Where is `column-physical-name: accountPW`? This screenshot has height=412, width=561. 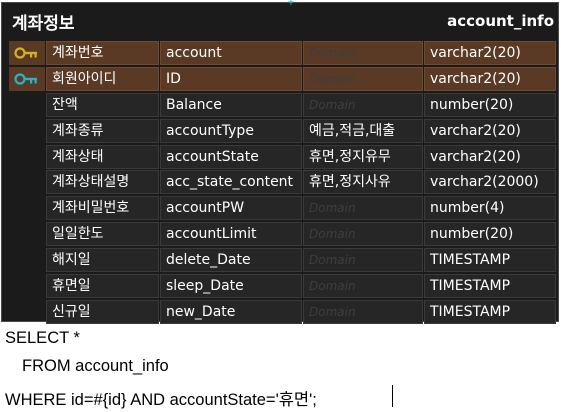
column-physical-name: accountPW is located at coordinates (231, 208).